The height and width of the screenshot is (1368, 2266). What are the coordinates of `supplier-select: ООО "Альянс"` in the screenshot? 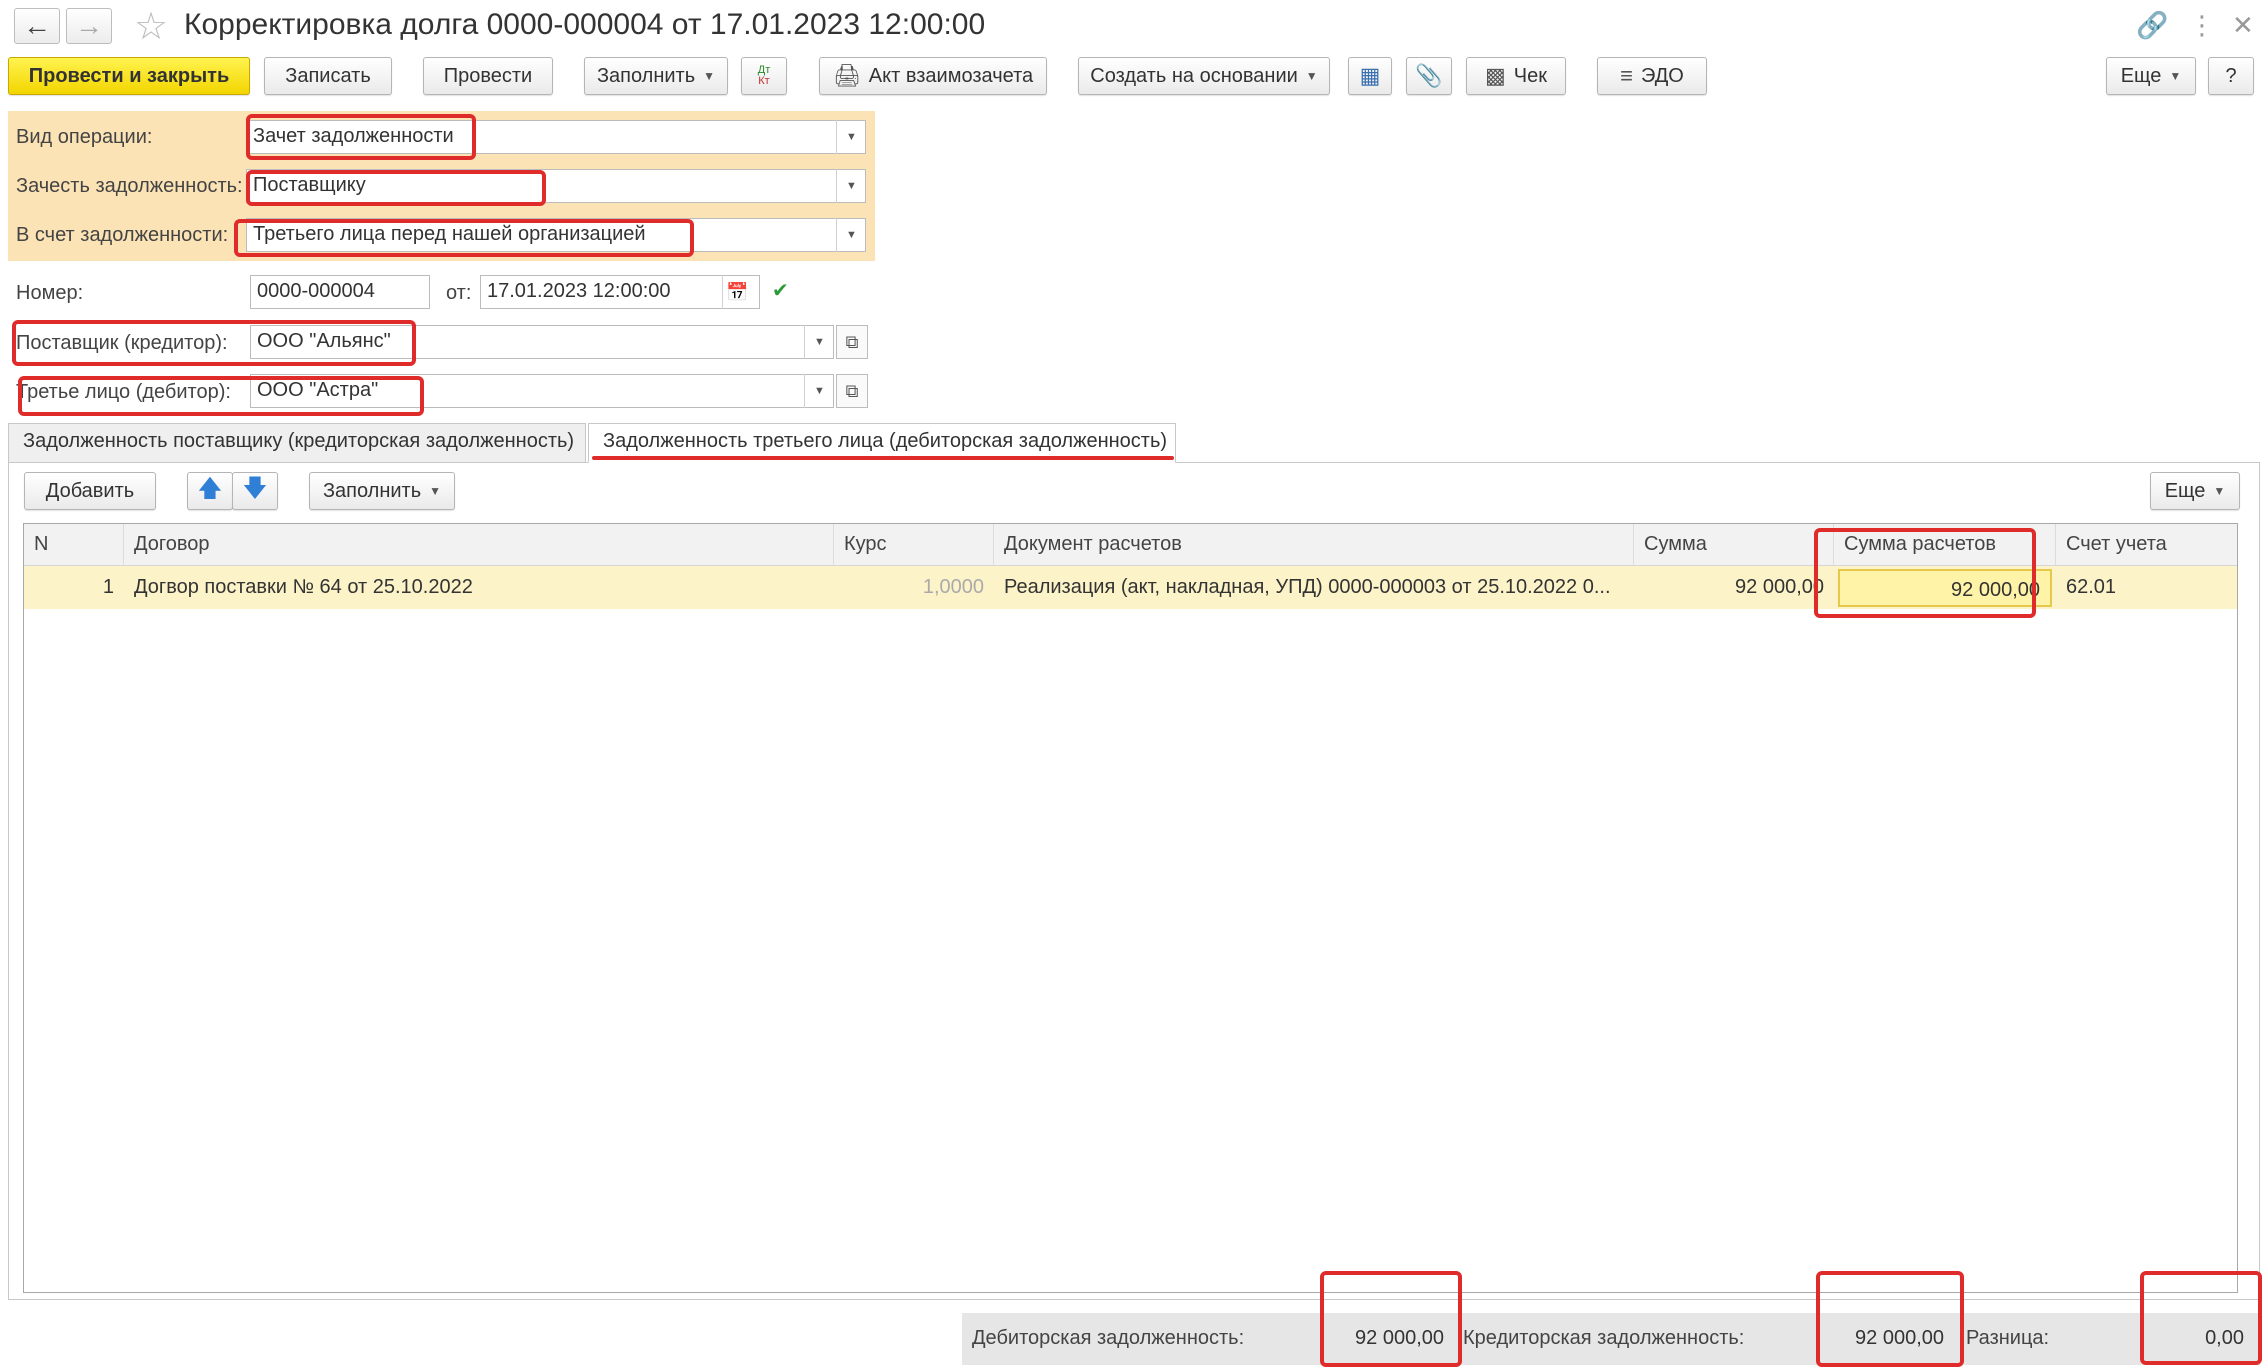 It's located at (542, 342).